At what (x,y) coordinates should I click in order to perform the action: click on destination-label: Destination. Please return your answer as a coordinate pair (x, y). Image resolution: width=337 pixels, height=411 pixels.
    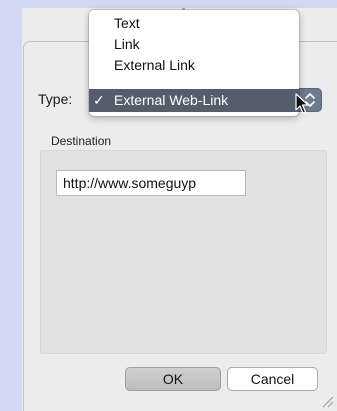
    Looking at the image, I should click on (81, 141).